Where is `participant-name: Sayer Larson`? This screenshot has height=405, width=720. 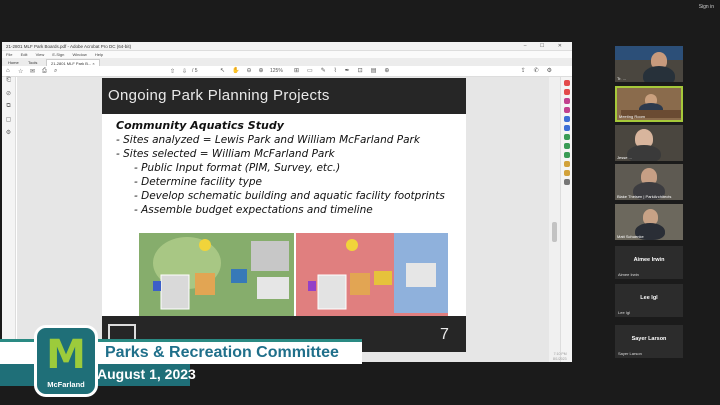 participant-name: Sayer Larson is located at coordinates (630, 353).